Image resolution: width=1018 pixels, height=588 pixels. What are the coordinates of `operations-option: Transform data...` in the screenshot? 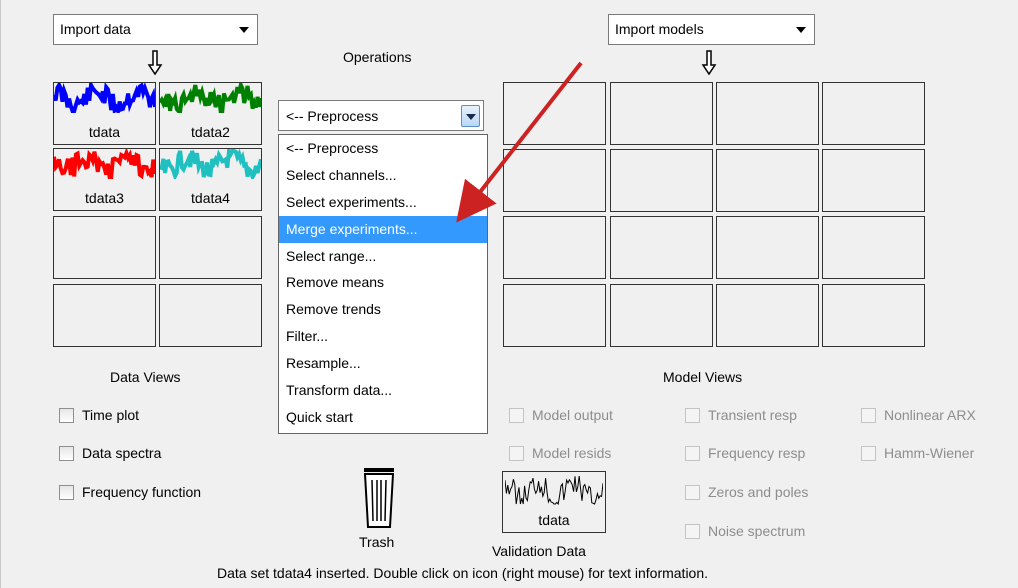 It's located at (383, 390).